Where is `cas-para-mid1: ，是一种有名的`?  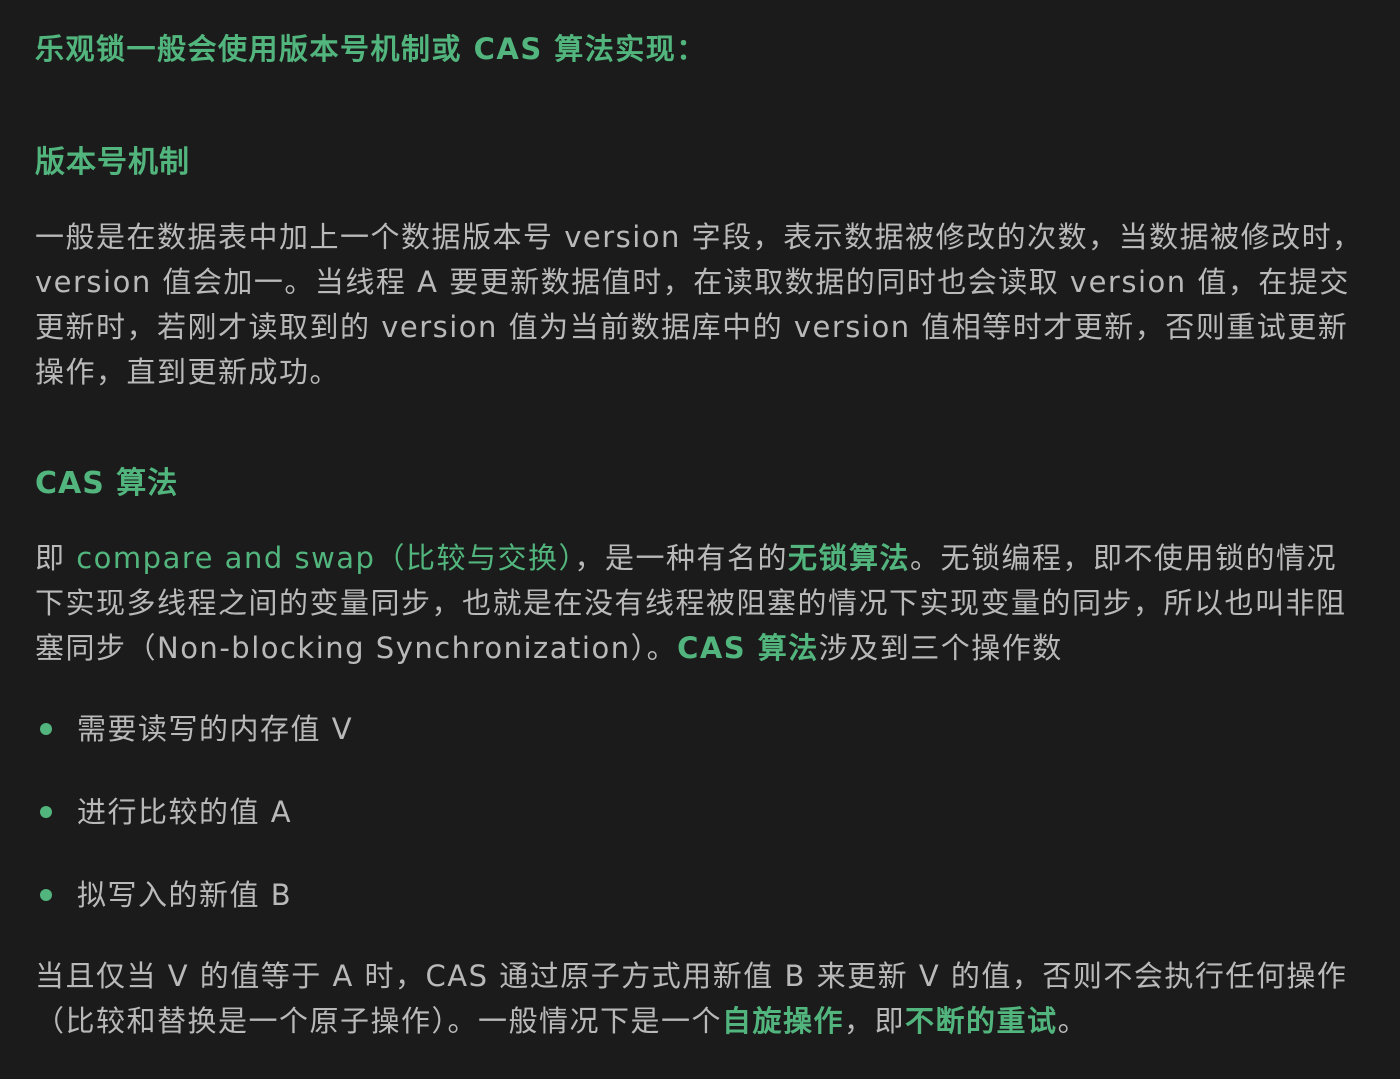 cas-para-mid1: ，是一种有名的 is located at coordinates (681, 558).